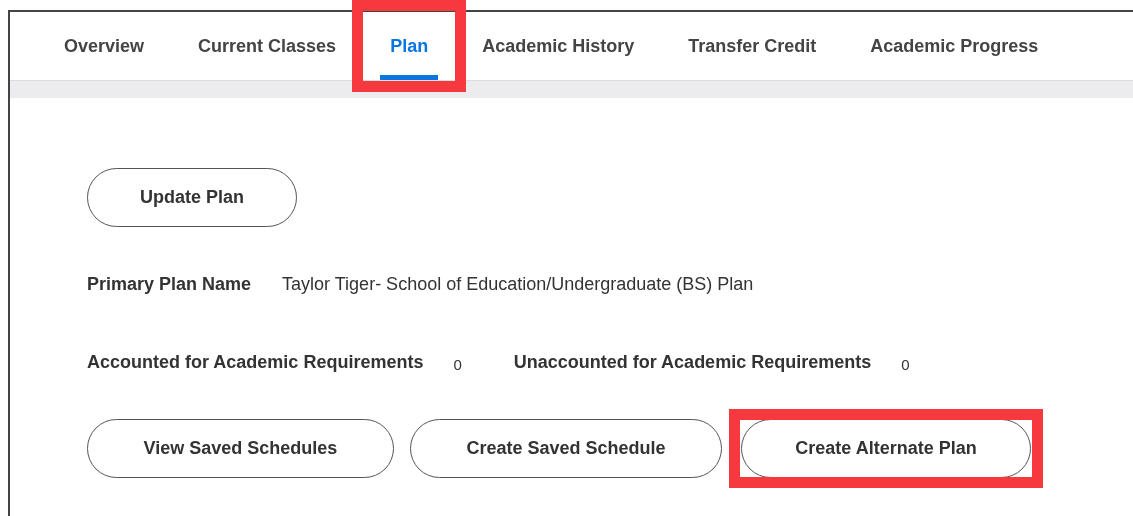 Image resolution: width=1133 pixels, height=516 pixels. I want to click on action-button: Create Saved Schedule, so click(566, 448).